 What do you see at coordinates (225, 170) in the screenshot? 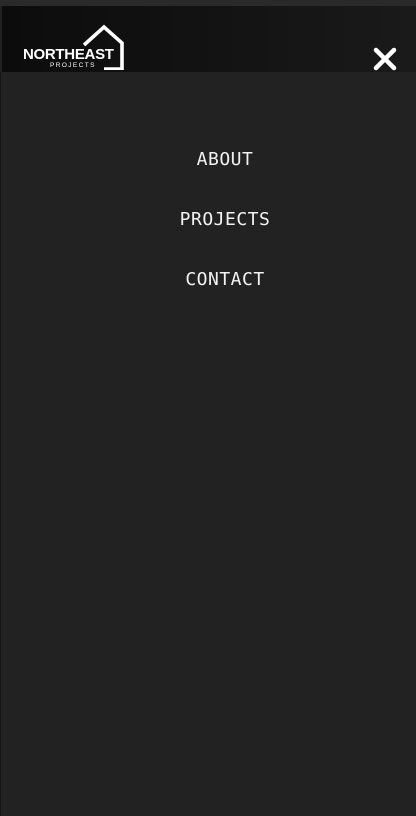
I see `nav-item-about: ABOUT` at bounding box center [225, 170].